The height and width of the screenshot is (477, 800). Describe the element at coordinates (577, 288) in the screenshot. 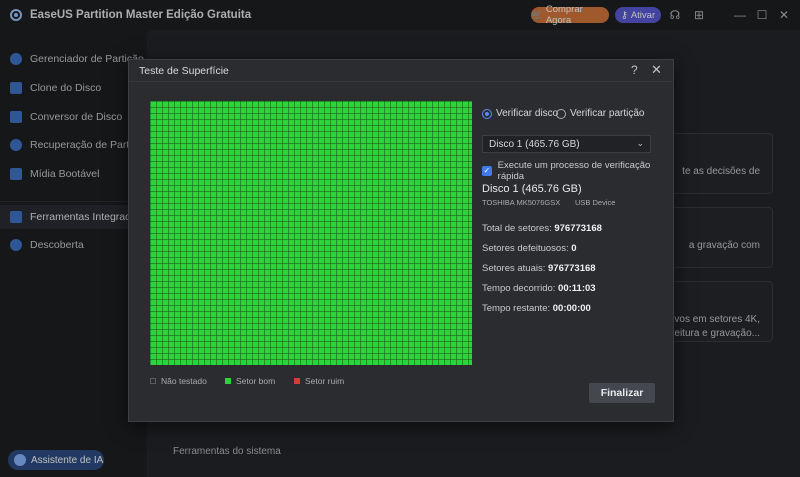

I see `stat-value: 00:11:03` at that location.